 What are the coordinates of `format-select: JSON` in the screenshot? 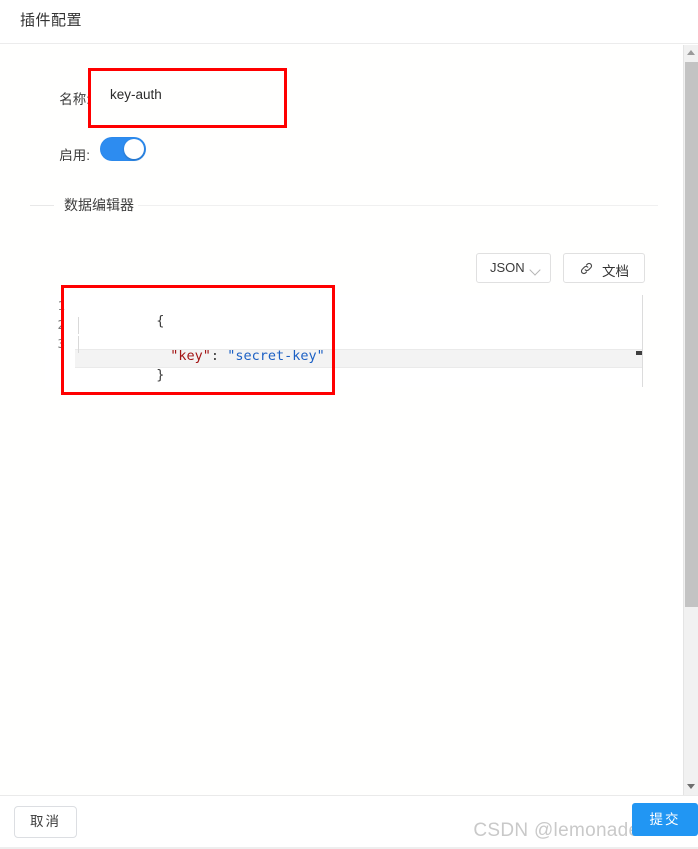 It's located at (513, 268).